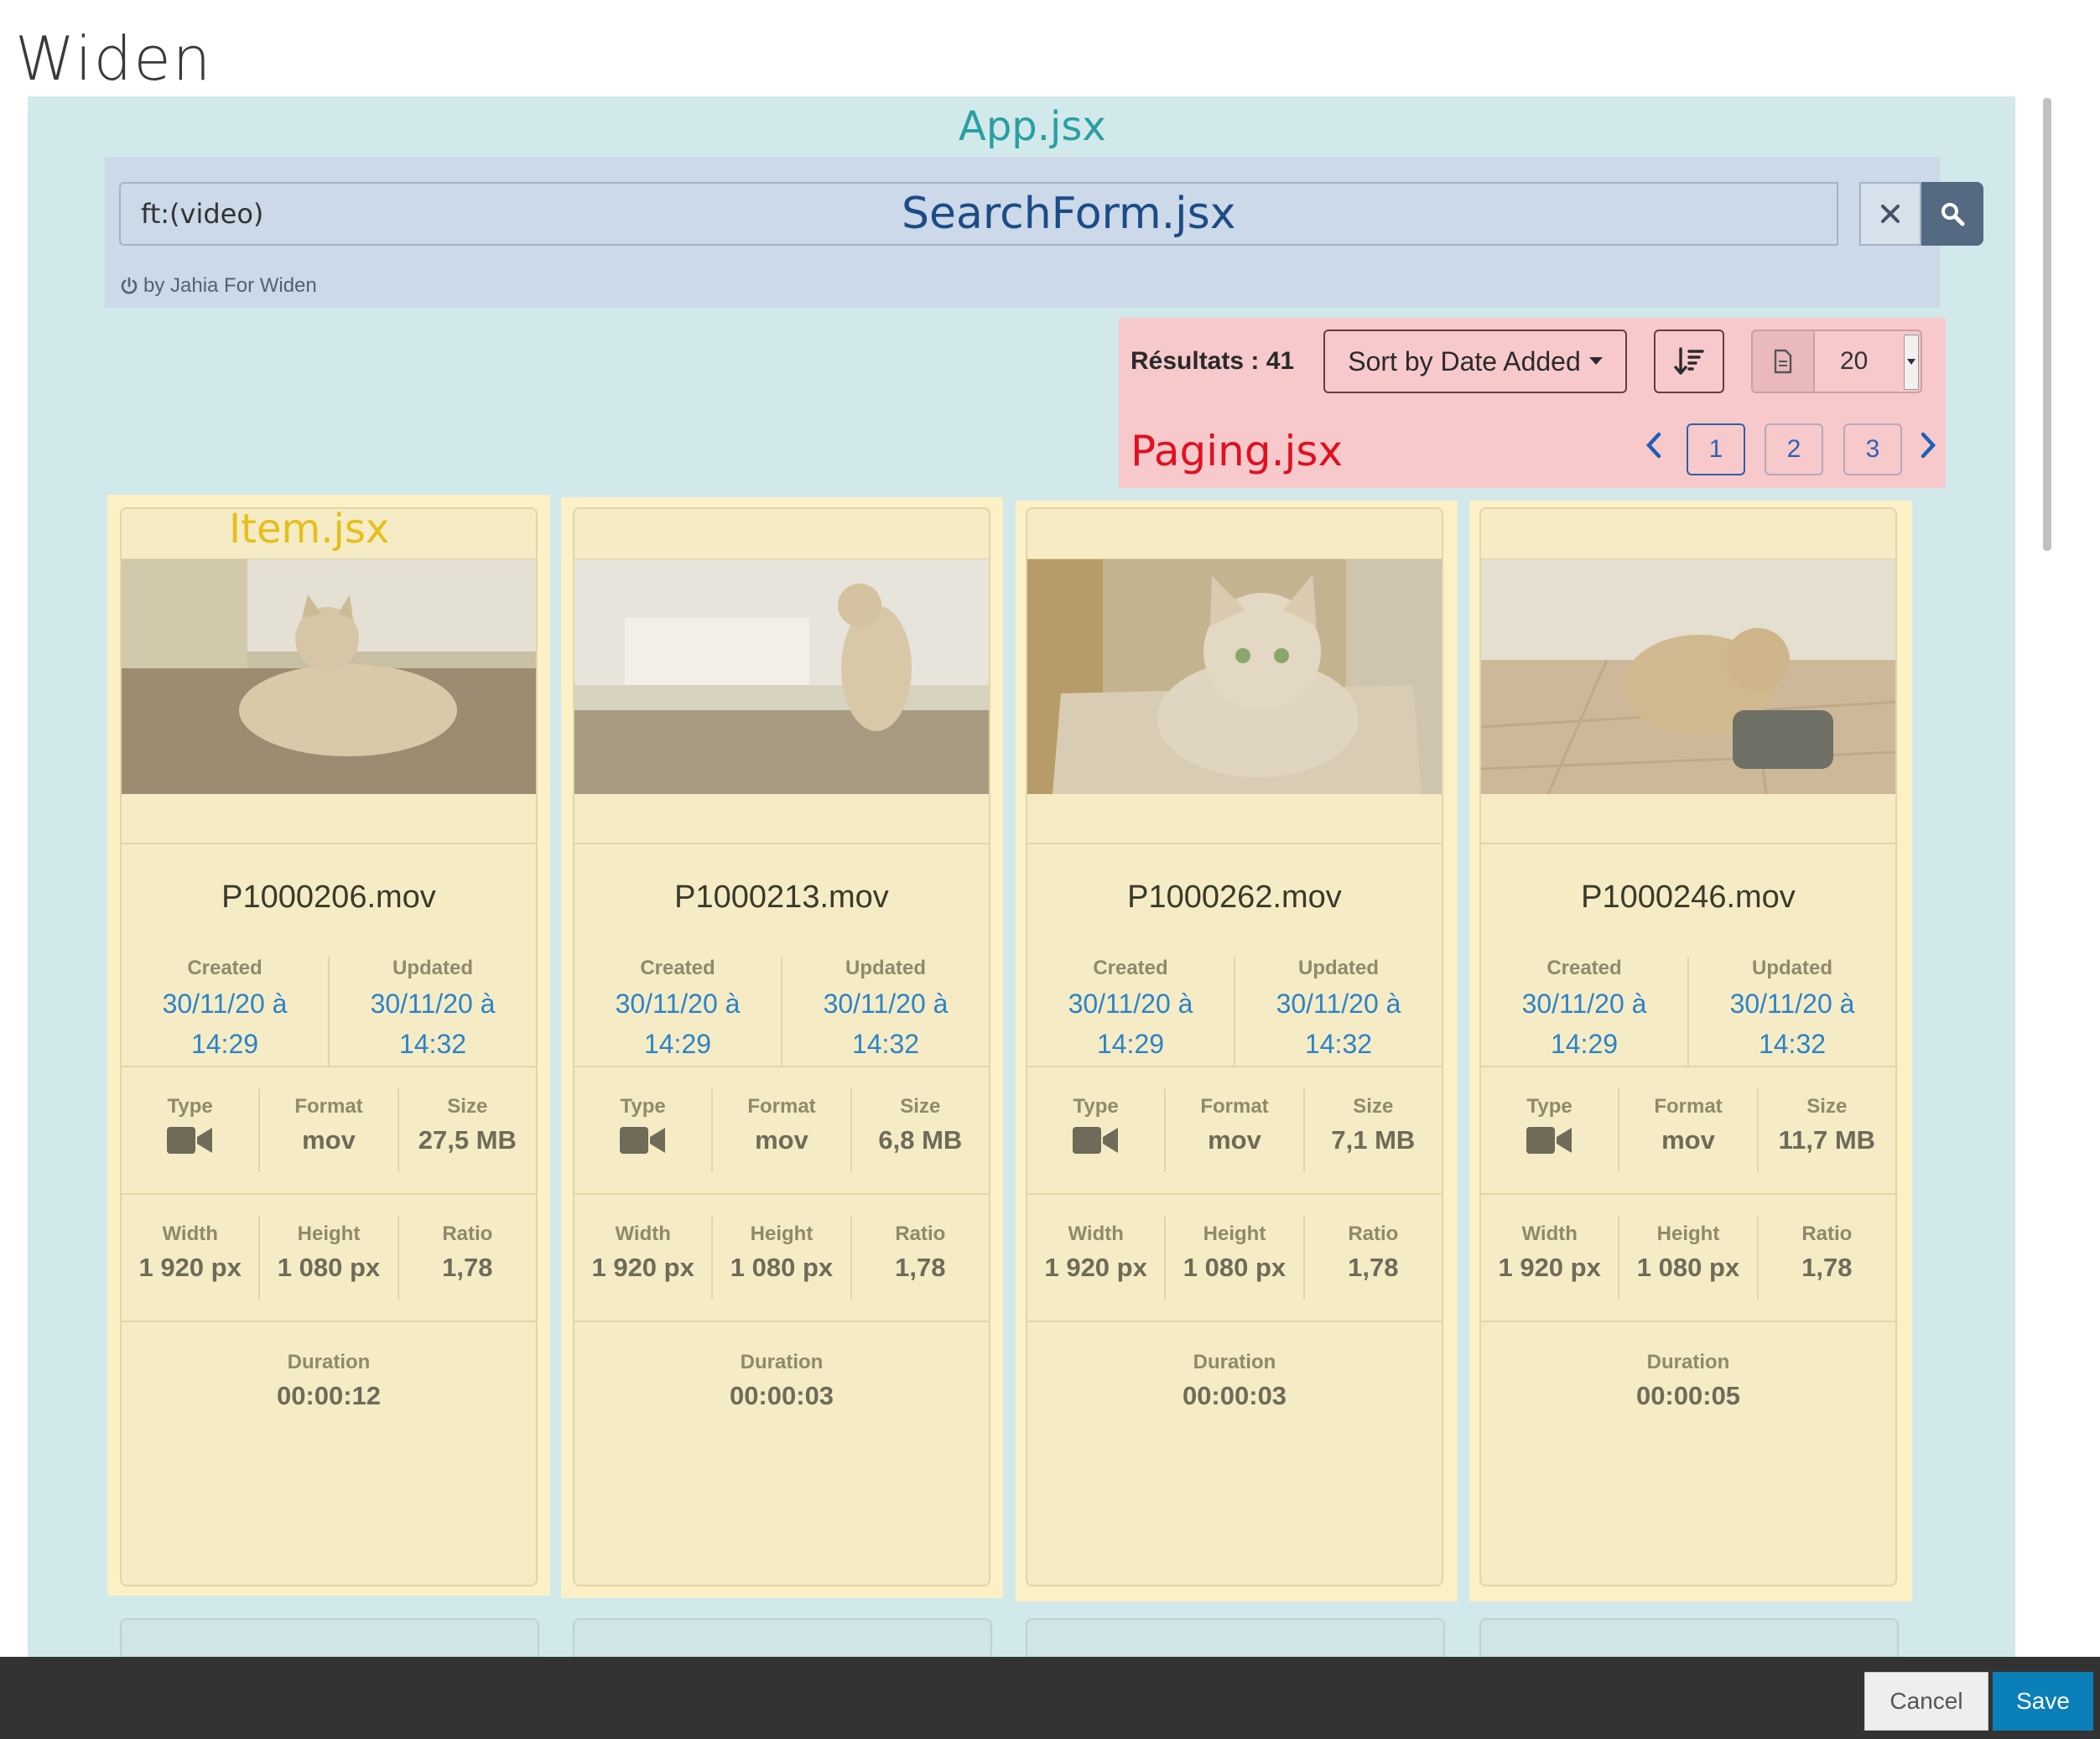  Describe the element at coordinates (1032, 126) in the screenshot. I see `app-zone-label: App.jsx` at that location.